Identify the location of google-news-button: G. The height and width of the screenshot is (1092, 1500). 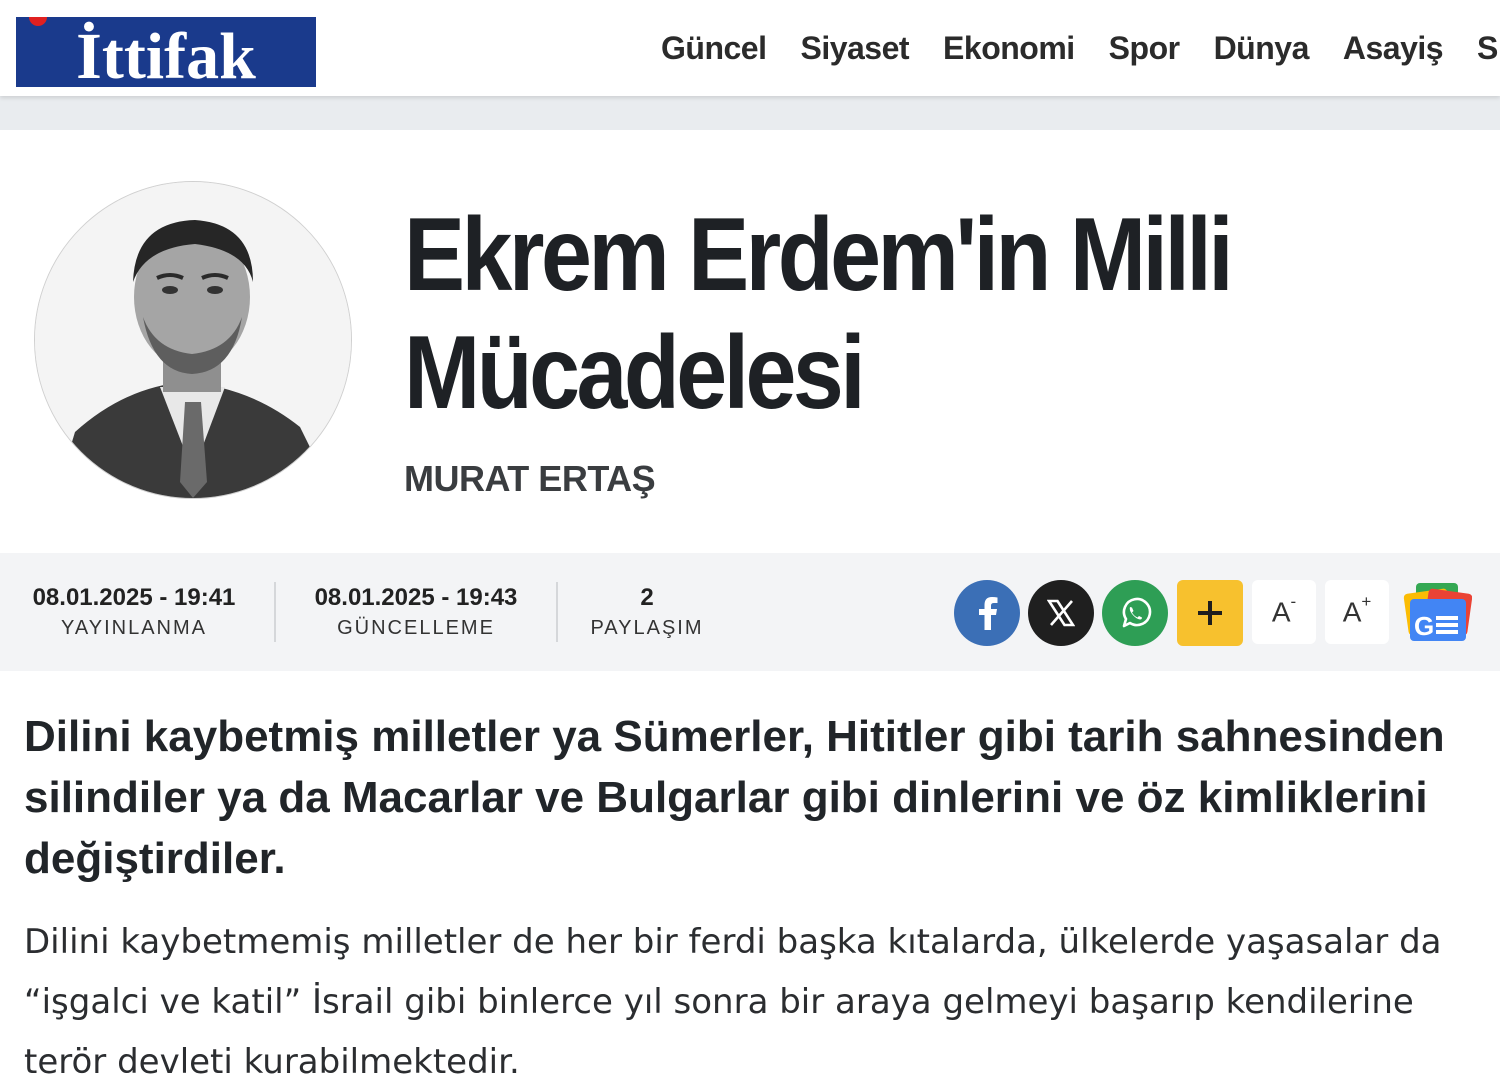
(1437, 612).